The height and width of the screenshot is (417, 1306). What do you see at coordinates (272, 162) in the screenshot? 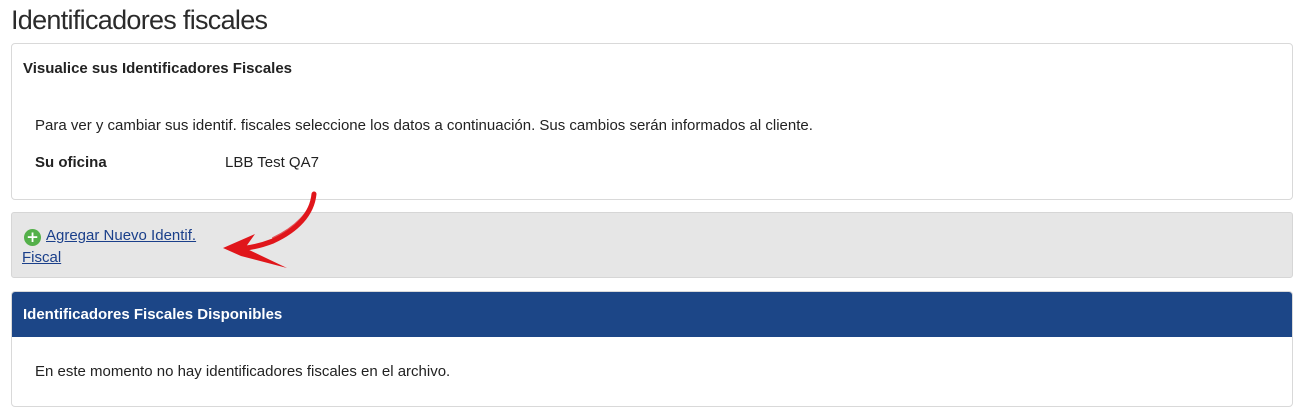
I see `office-value: LBB Test QA7` at bounding box center [272, 162].